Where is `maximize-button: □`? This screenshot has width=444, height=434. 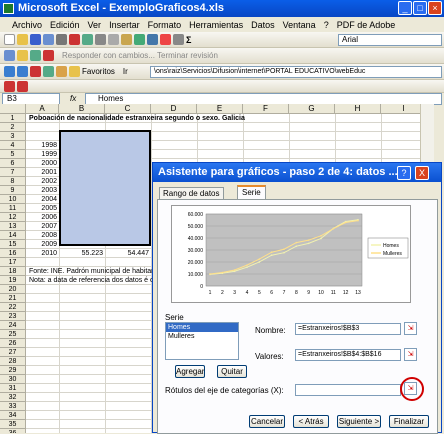 maximize-button: □ is located at coordinates (420, 8).